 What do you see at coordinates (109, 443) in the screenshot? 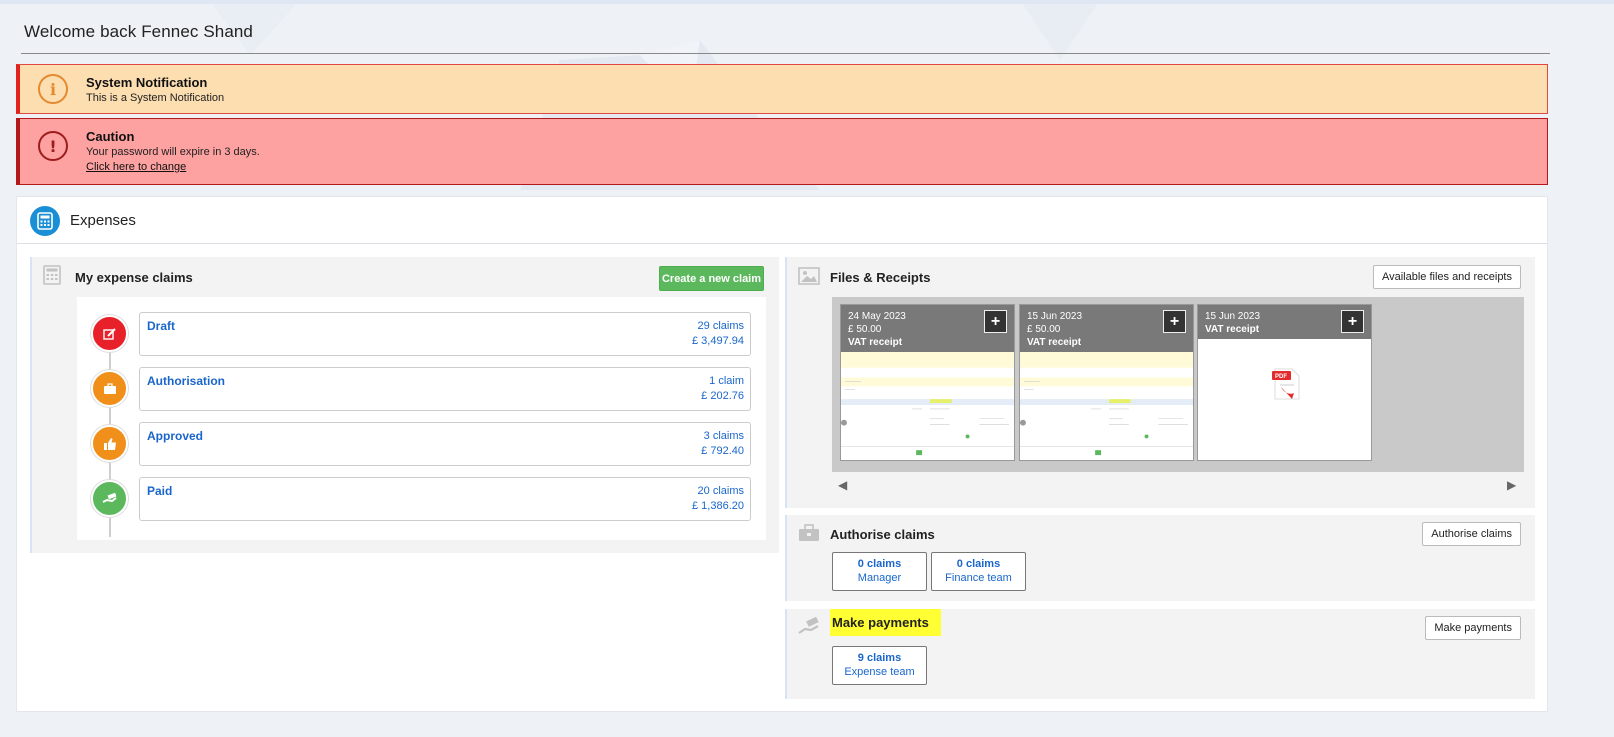
I see `thumbs-up-icon` at bounding box center [109, 443].